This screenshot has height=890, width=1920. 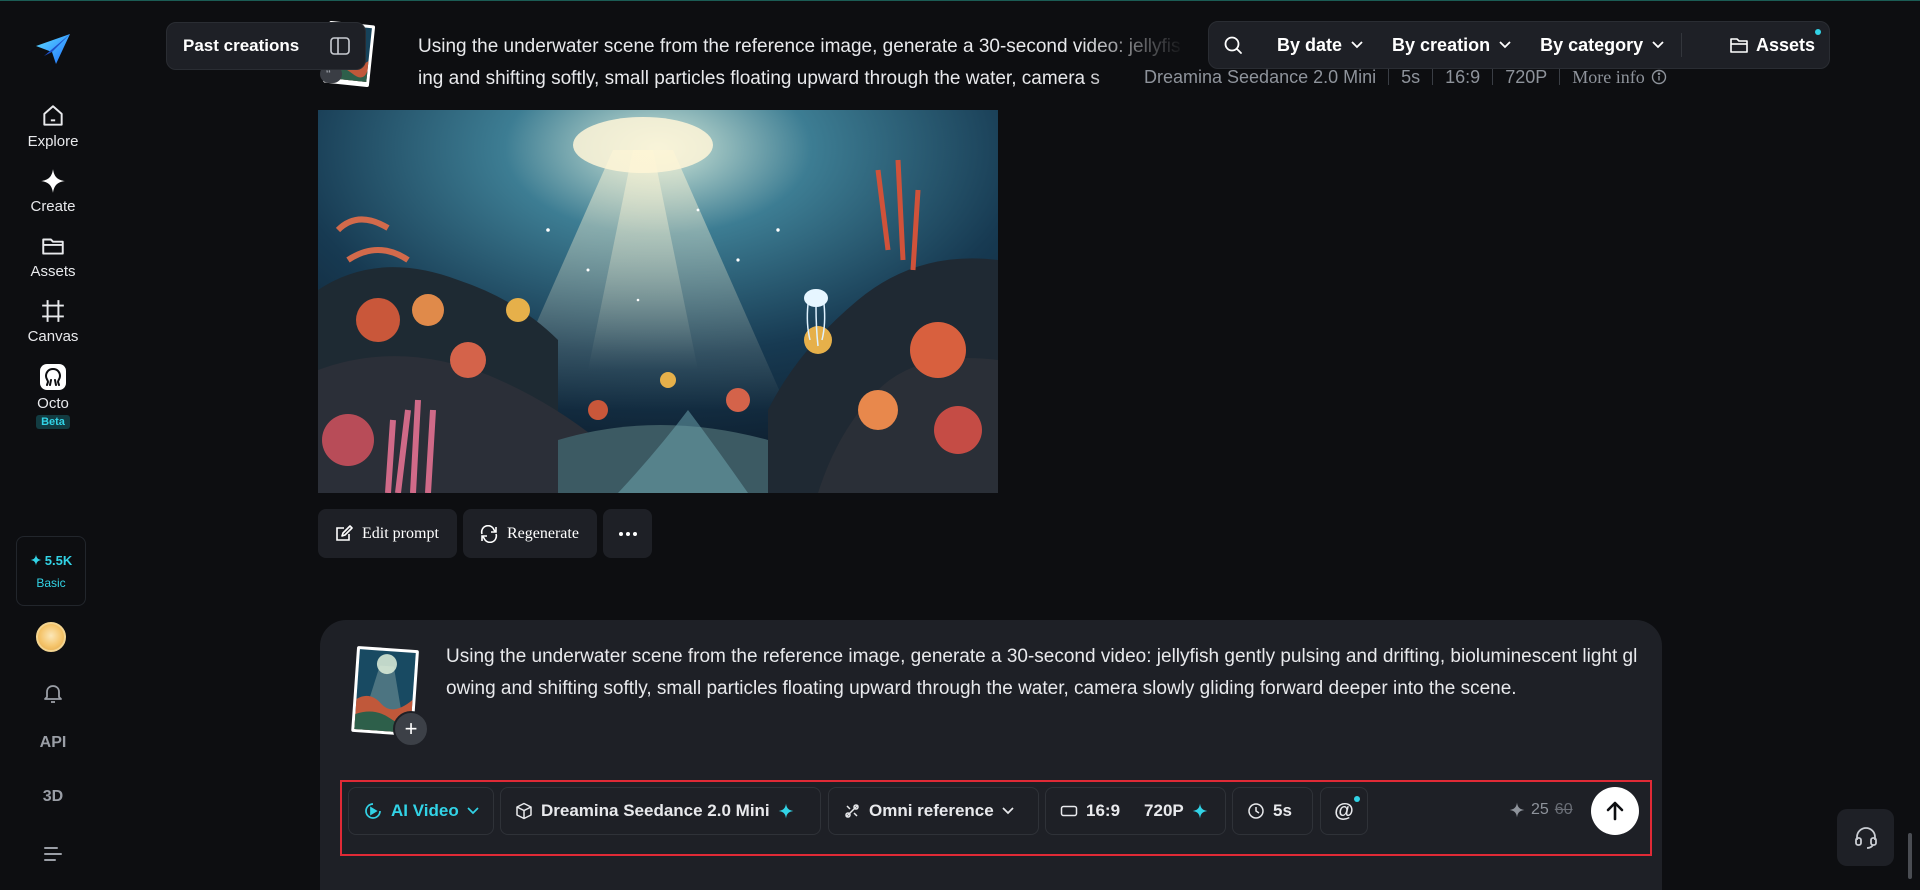 What do you see at coordinates (53, 311) in the screenshot?
I see `canvas-icon` at bounding box center [53, 311].